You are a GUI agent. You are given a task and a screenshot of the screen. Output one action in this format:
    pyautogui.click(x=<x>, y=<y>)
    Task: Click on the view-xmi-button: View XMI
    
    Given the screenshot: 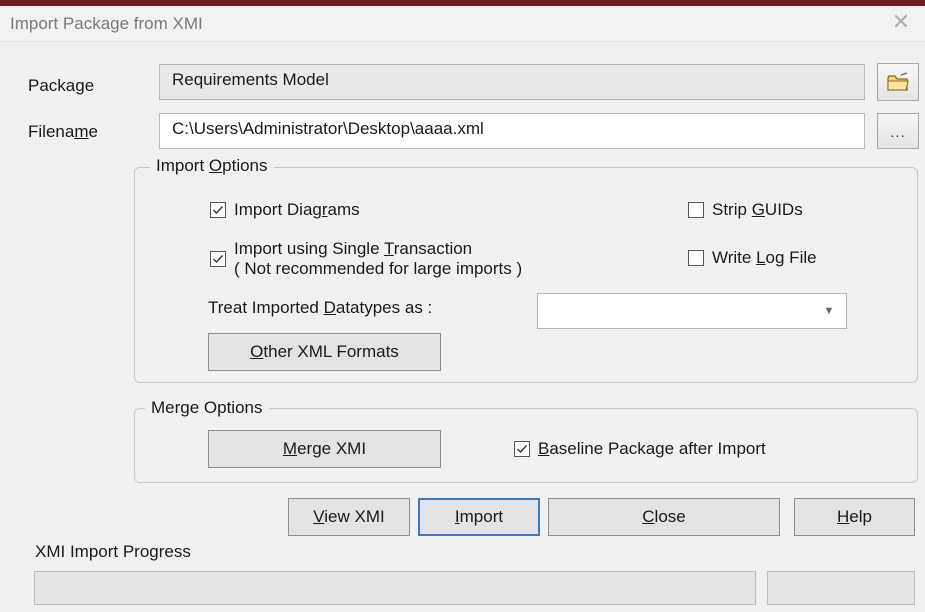 What is the action you would take?
    pyautogui.click(x=349, y=517)
    